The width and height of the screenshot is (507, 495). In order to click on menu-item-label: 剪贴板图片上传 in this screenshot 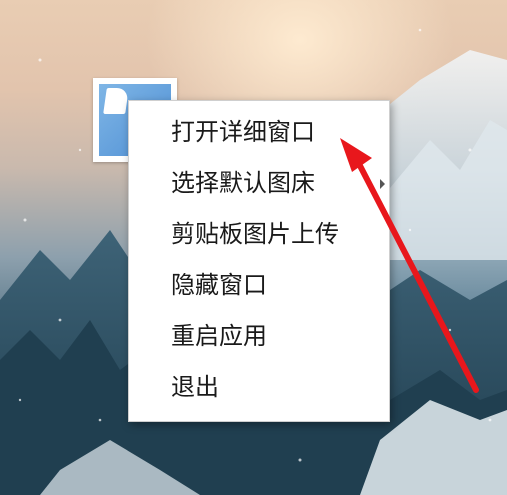, I will do `click(255, 234)`.